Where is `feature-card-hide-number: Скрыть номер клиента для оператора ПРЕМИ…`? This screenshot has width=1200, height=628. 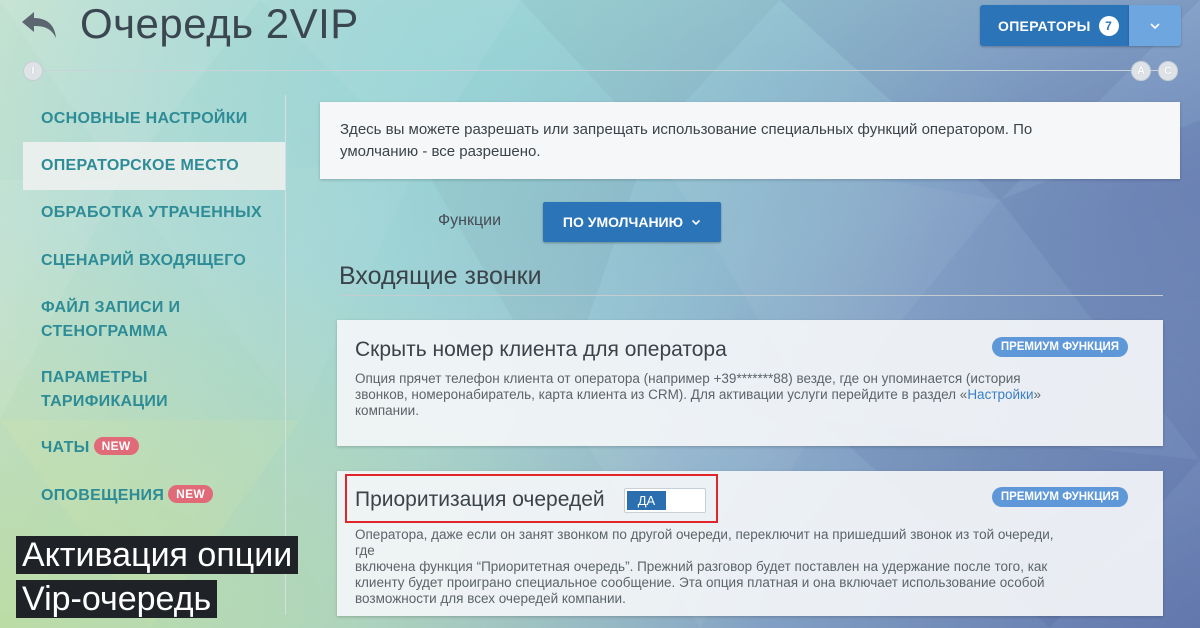 feature-card-hide-number: Скрыть номер клиента для оператора ПРЕМИ… is located at coordinates (750, 383).